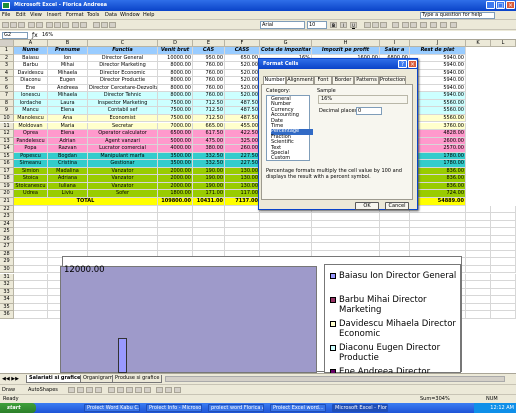 The width and height of the screenshot is (516, 413). Describe the element at coordinates (68, 81) in the screenshot. I see `data-cell: Eugen` at that location.